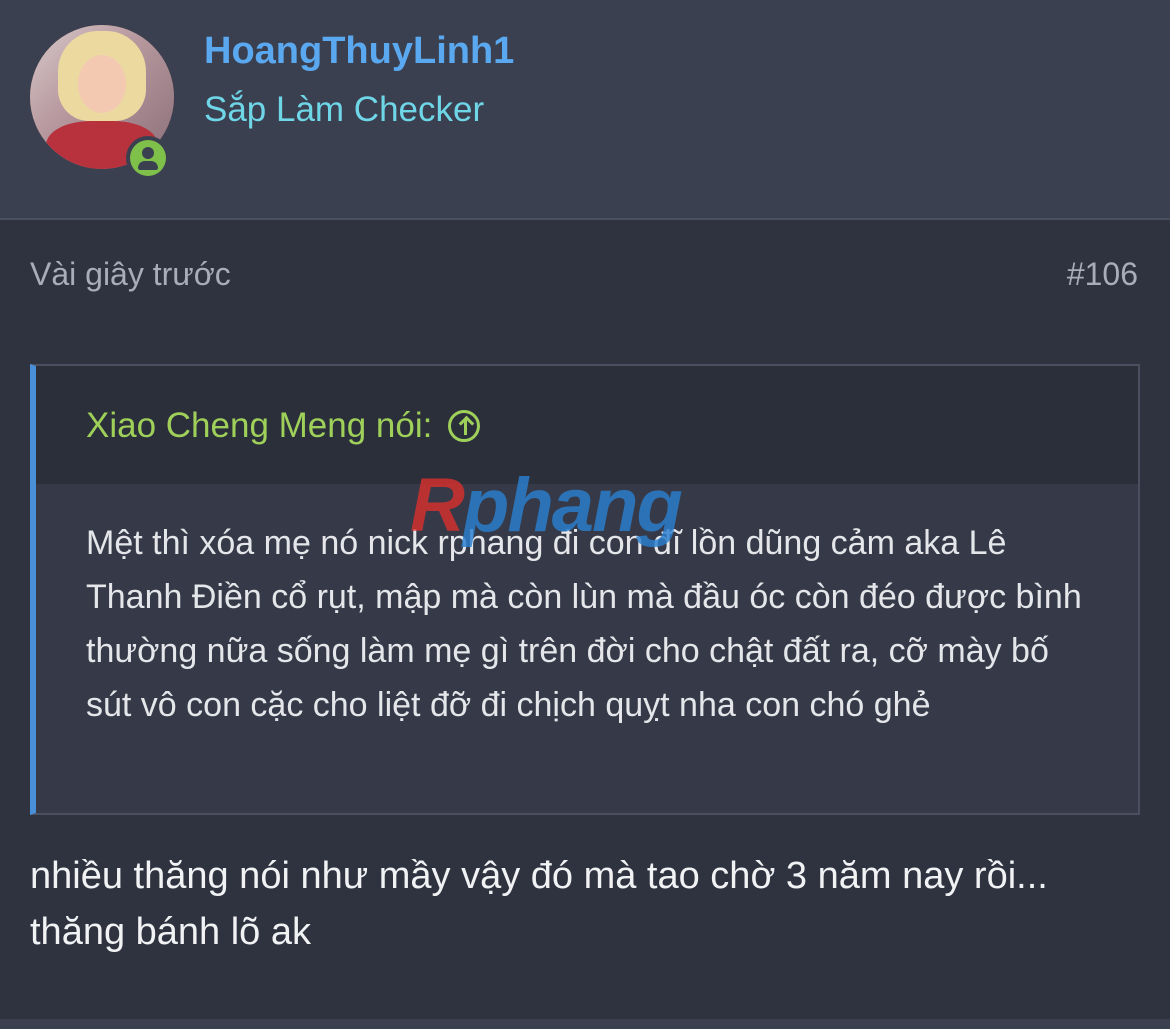  I want to click on user-title: Sắp Làm Checker, so click(344, 109).